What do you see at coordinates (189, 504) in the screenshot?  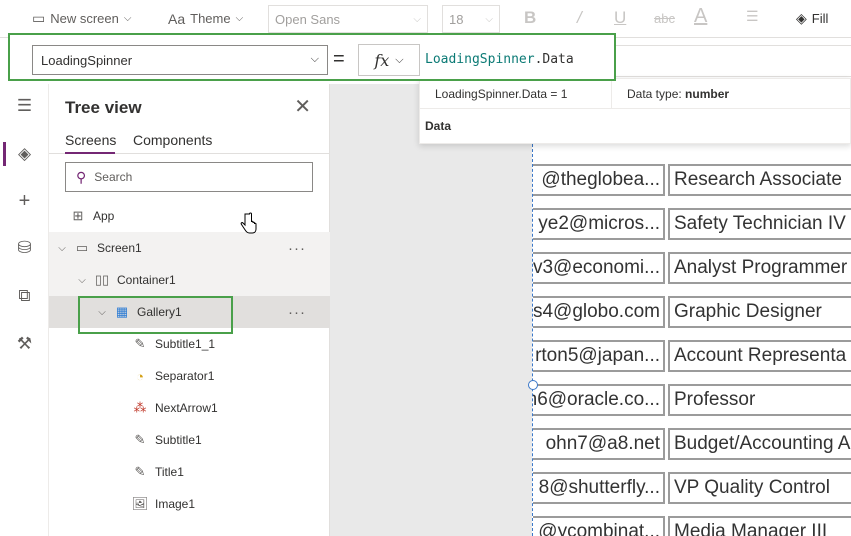 I see `tree-node-image1: 🖼 Image1` at bounding box center [189, 504].